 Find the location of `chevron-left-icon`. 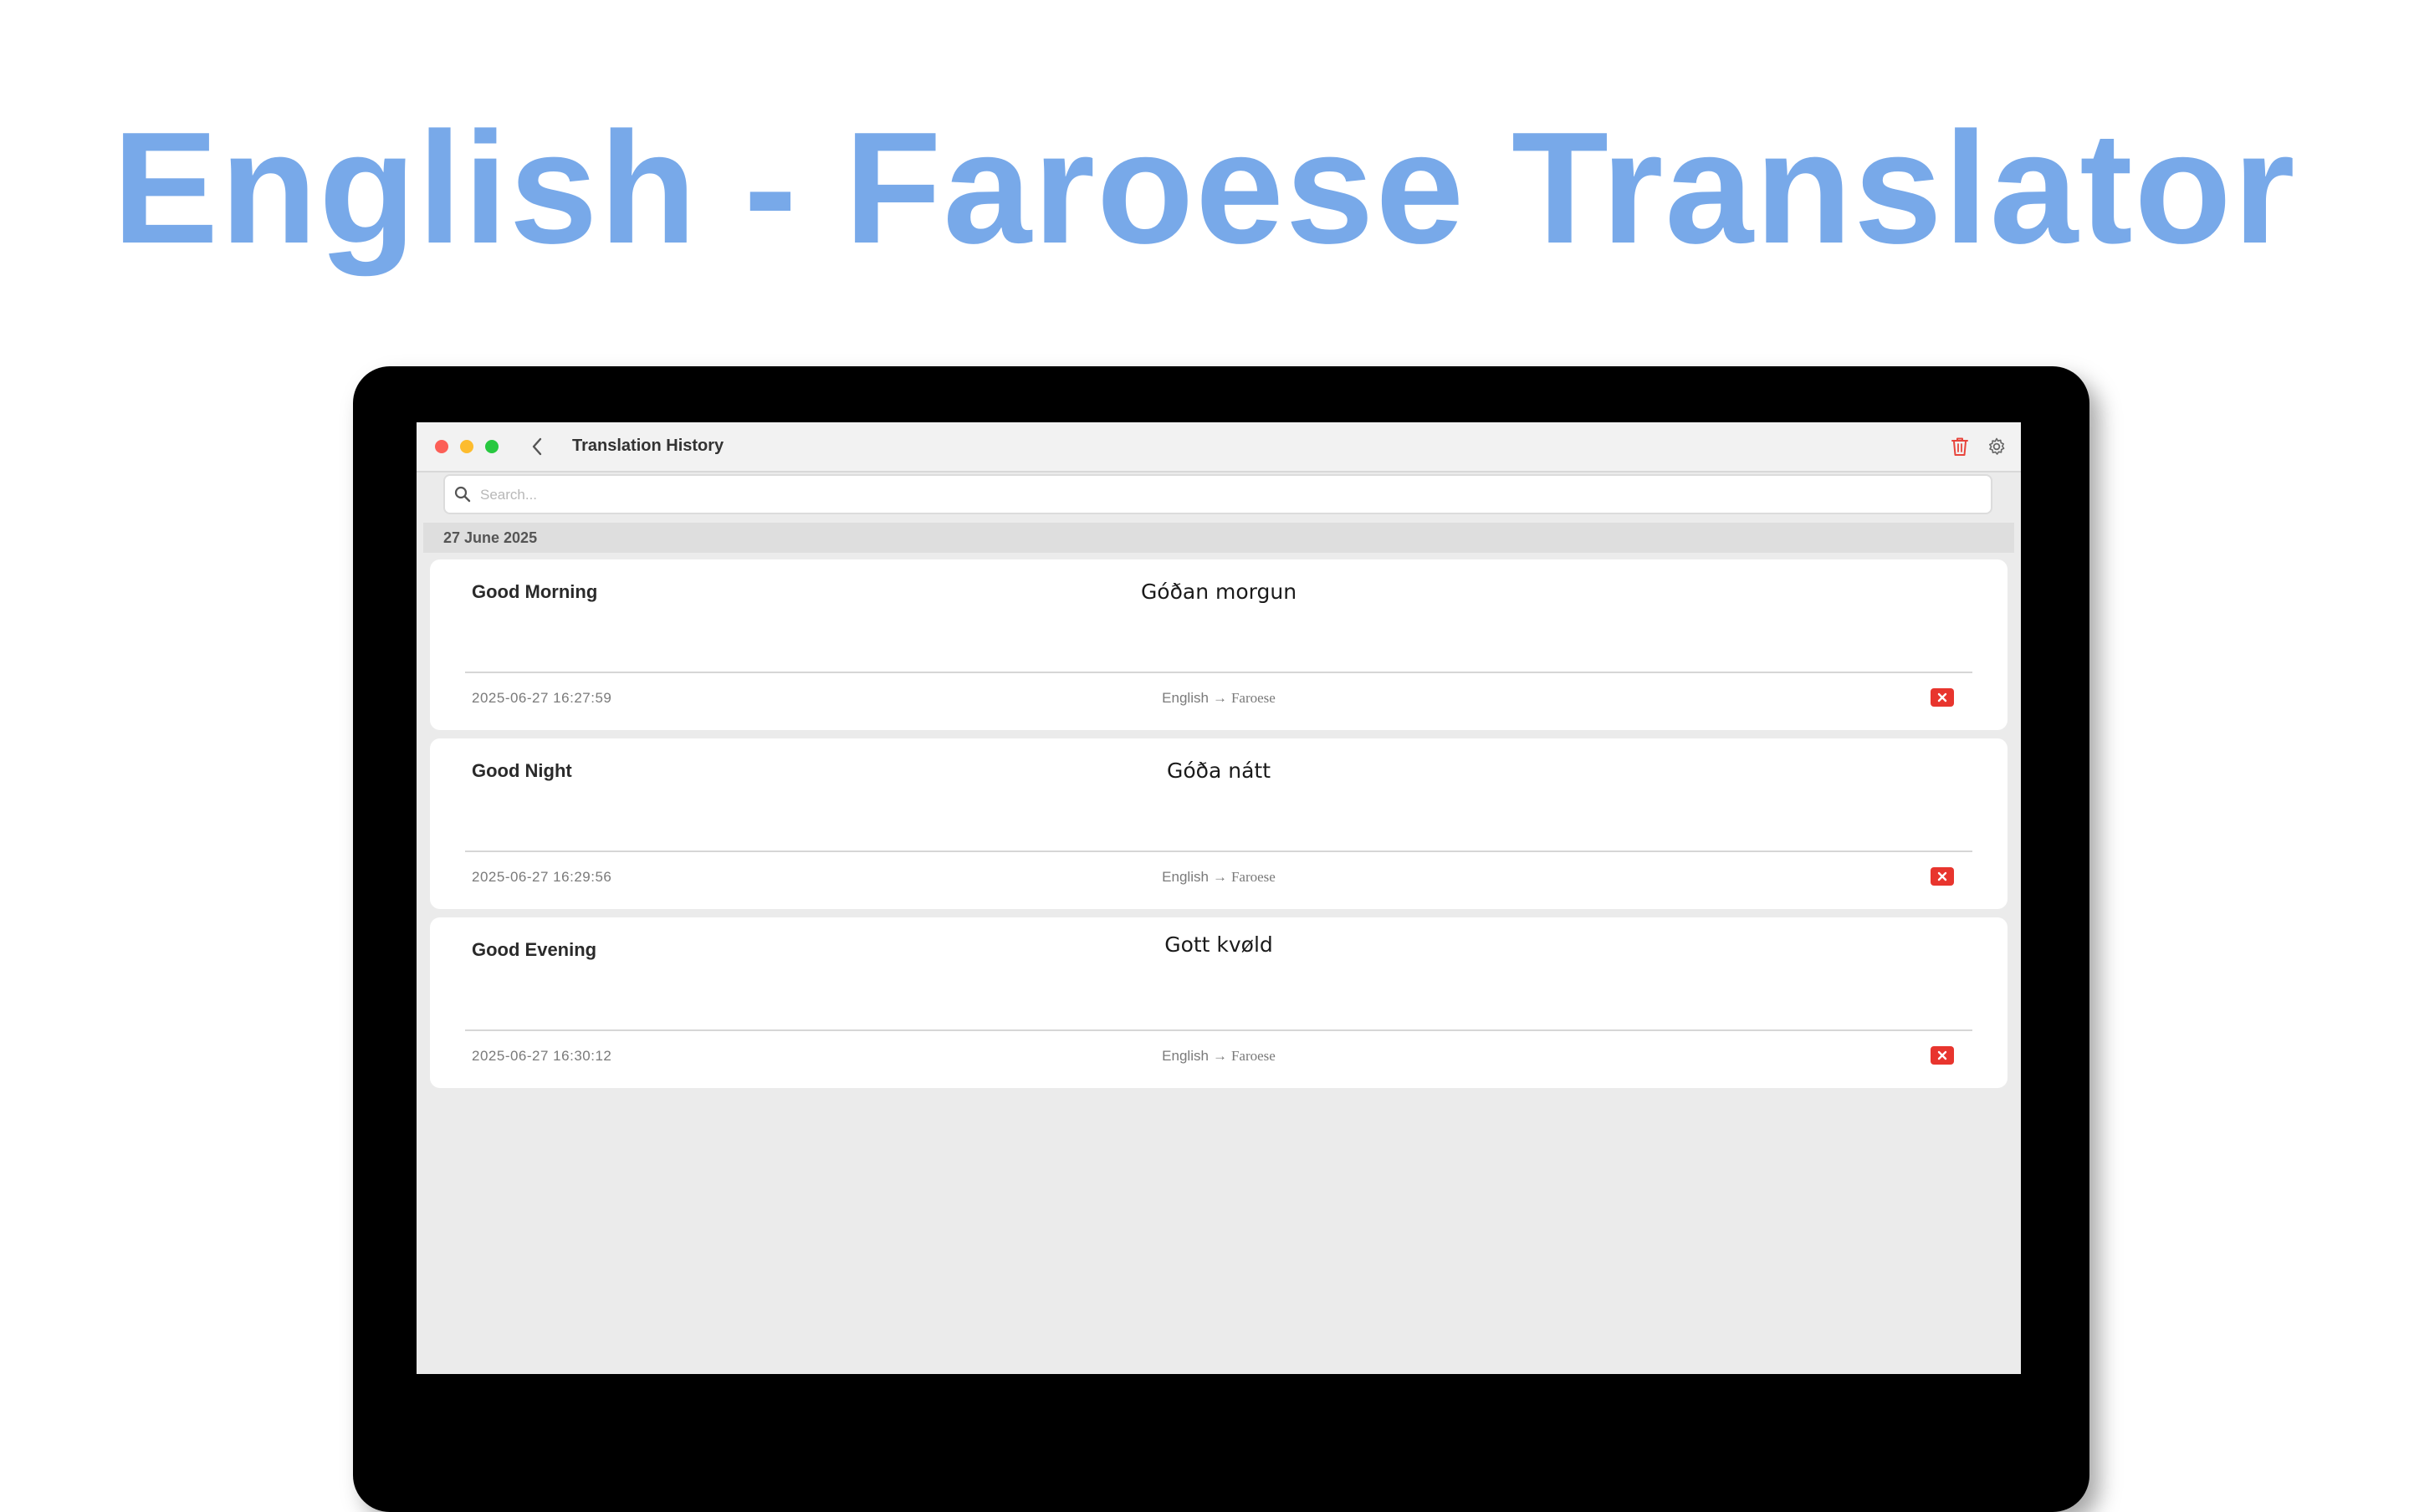

chevron-left-icon is located at coordinates (537, 447).